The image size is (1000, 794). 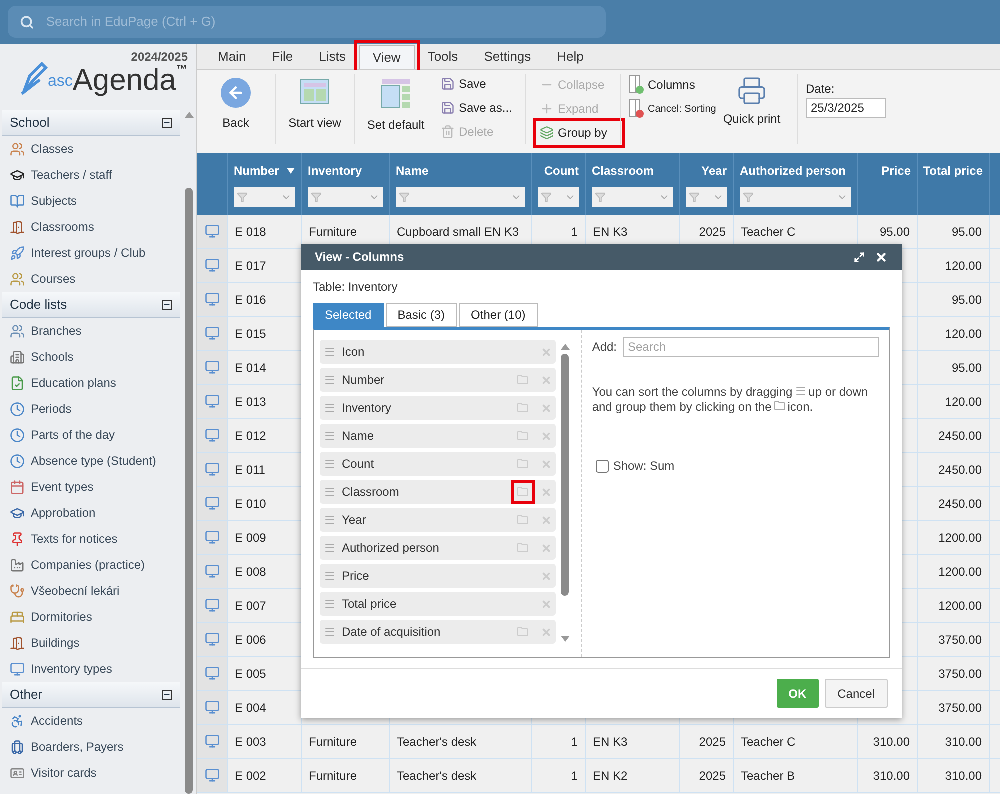 What do you see at coordinates (91, 669) in the screenshot?
I see `sidebar-item: Inventory types` at bounding box center [91, 669].